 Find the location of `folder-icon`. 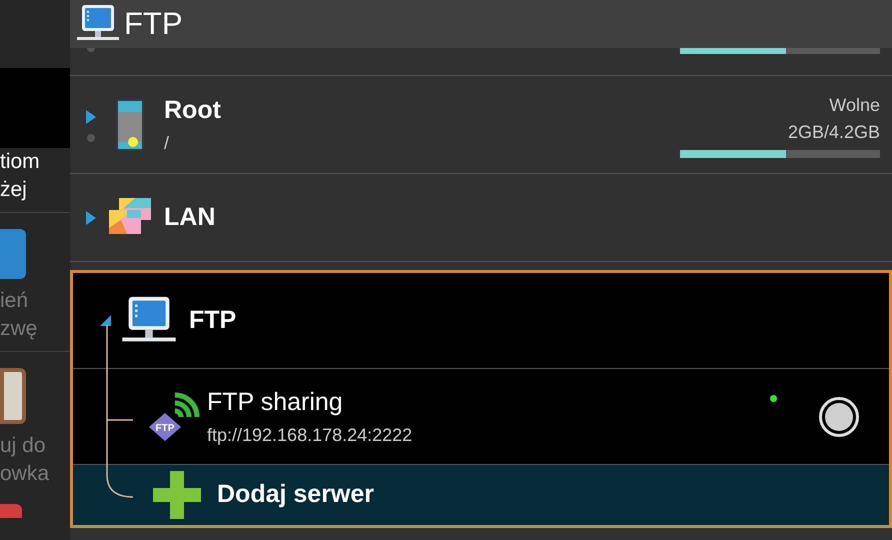

folder-icon is located at coordinates (11, 511).